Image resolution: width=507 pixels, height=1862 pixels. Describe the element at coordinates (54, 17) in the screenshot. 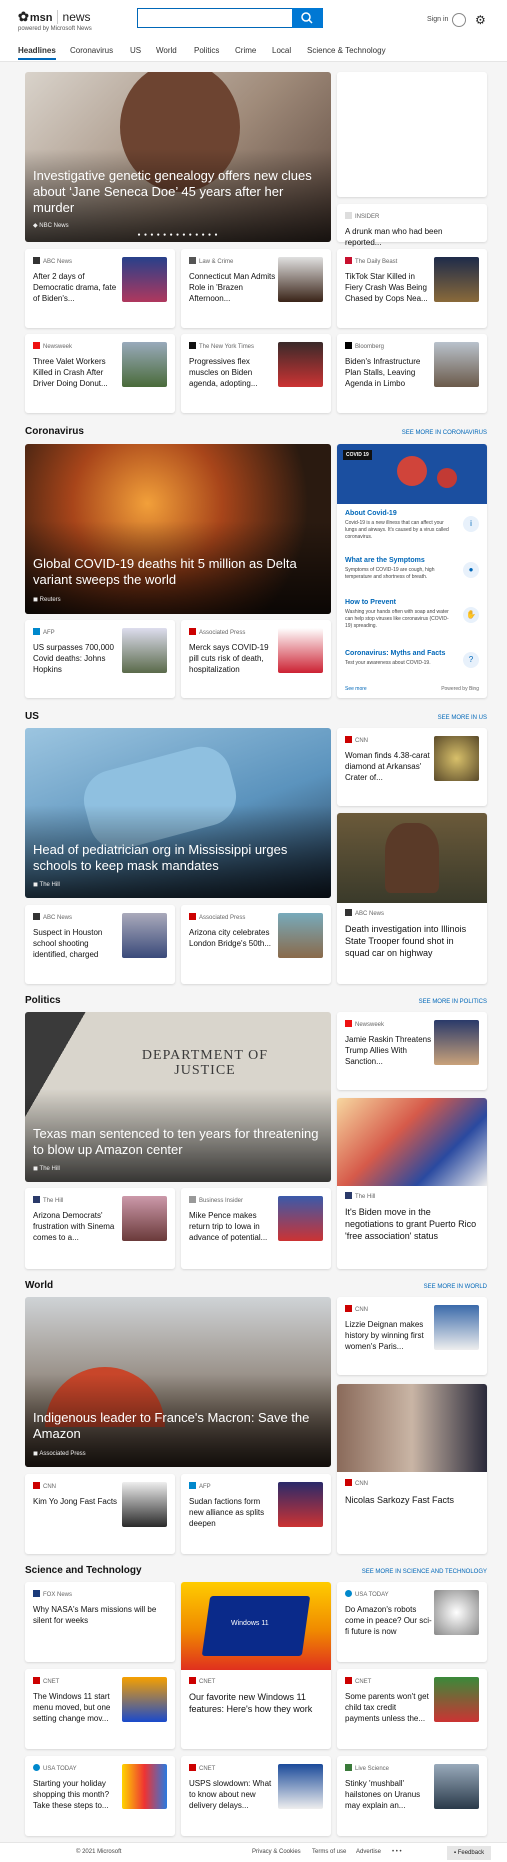

I see `msn-logo: ✿msn news` at that location.